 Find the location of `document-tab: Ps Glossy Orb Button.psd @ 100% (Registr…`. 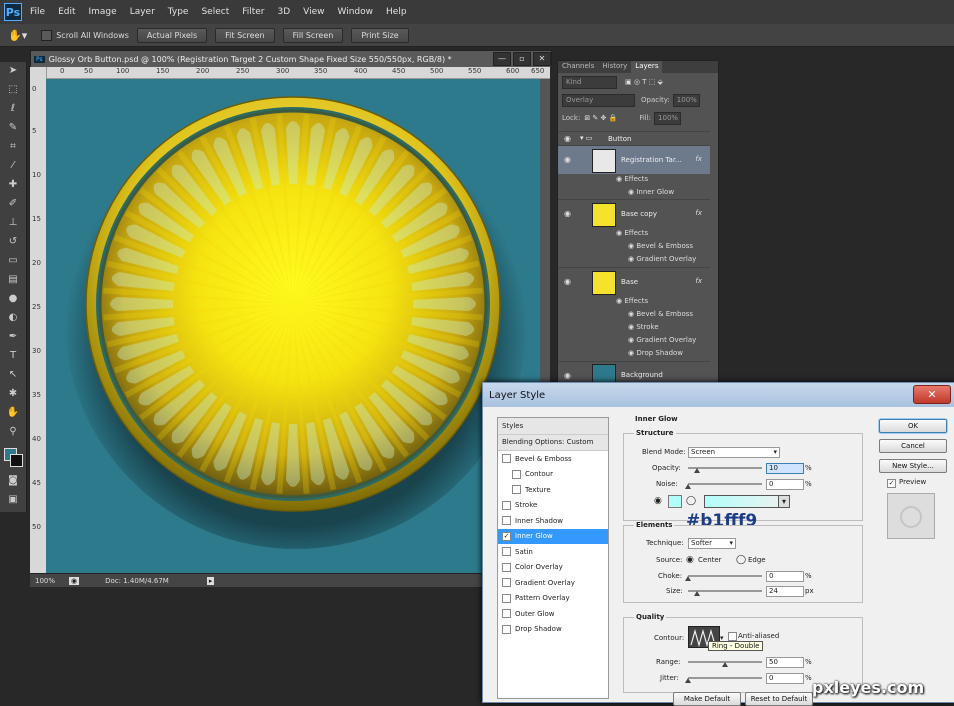

document-tab: Ps Glossy Orb Button.psd @ 100% (Registr… is located at coordinates (291, 59).